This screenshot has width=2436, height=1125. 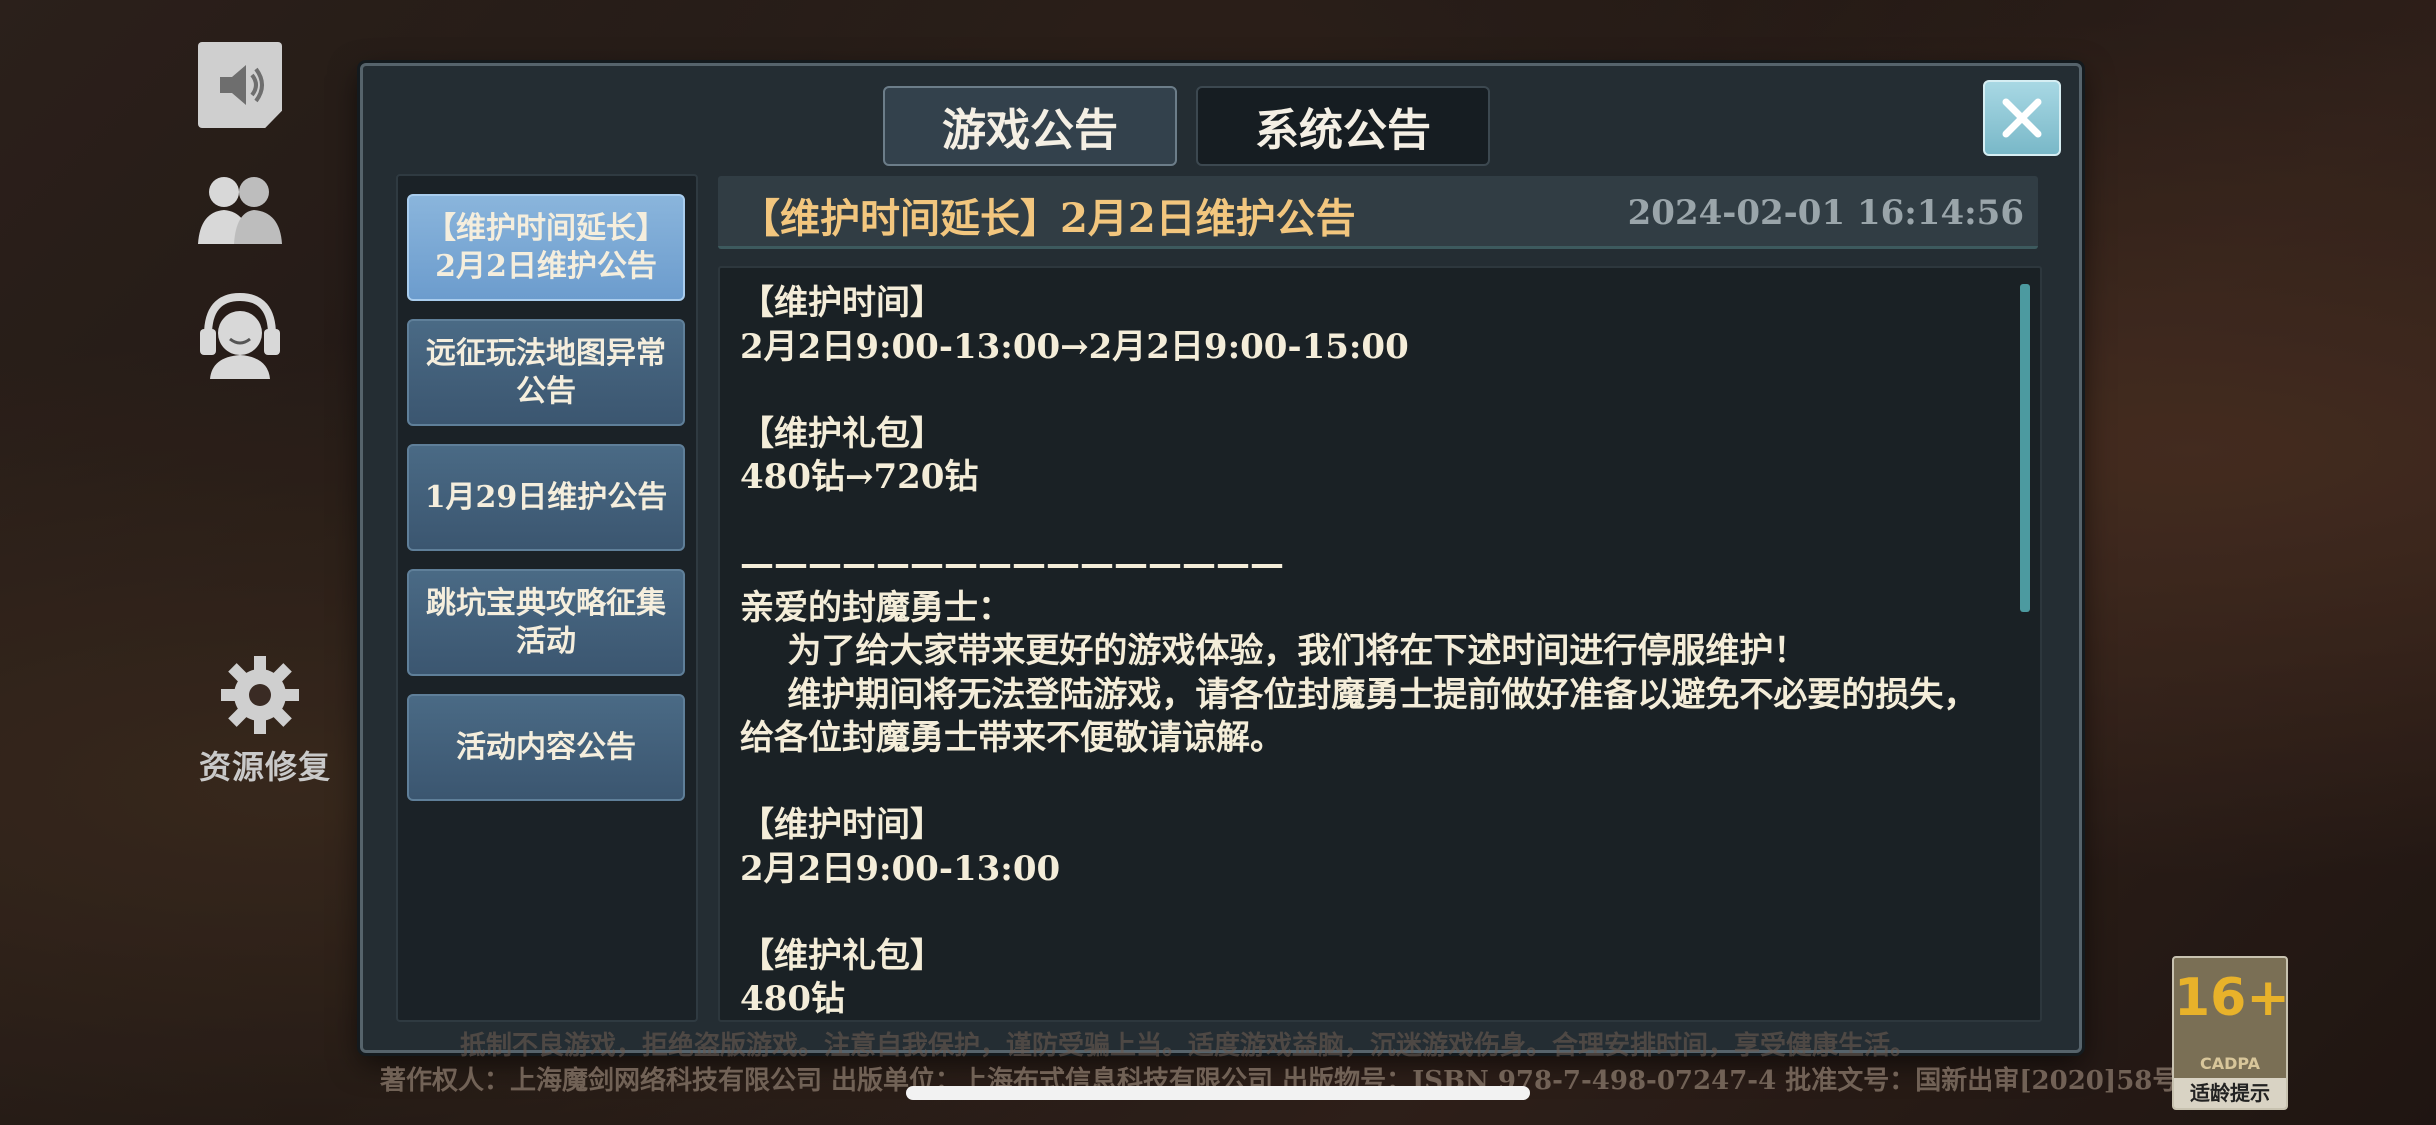 I want to click on announcement-timestamp: 2024-02-01 16:14:56, so click(x=1825, y=213).